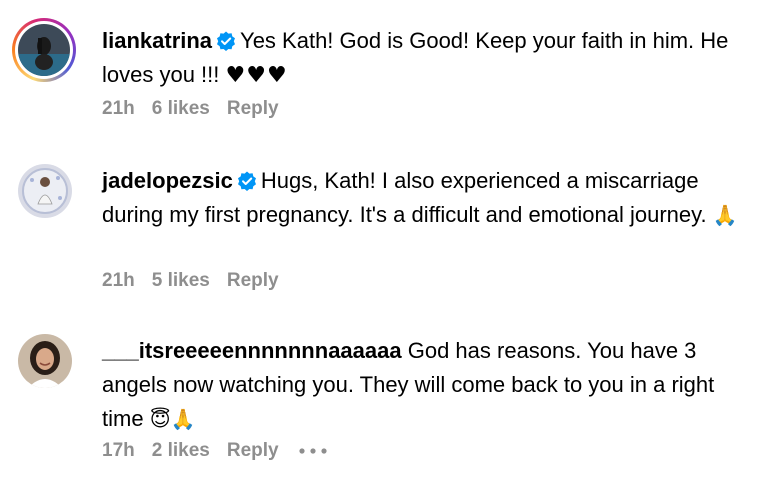 This screenshot has width=768, height=477. I want to click on praying-hands-emoji: 🙏, so click(725, 215).